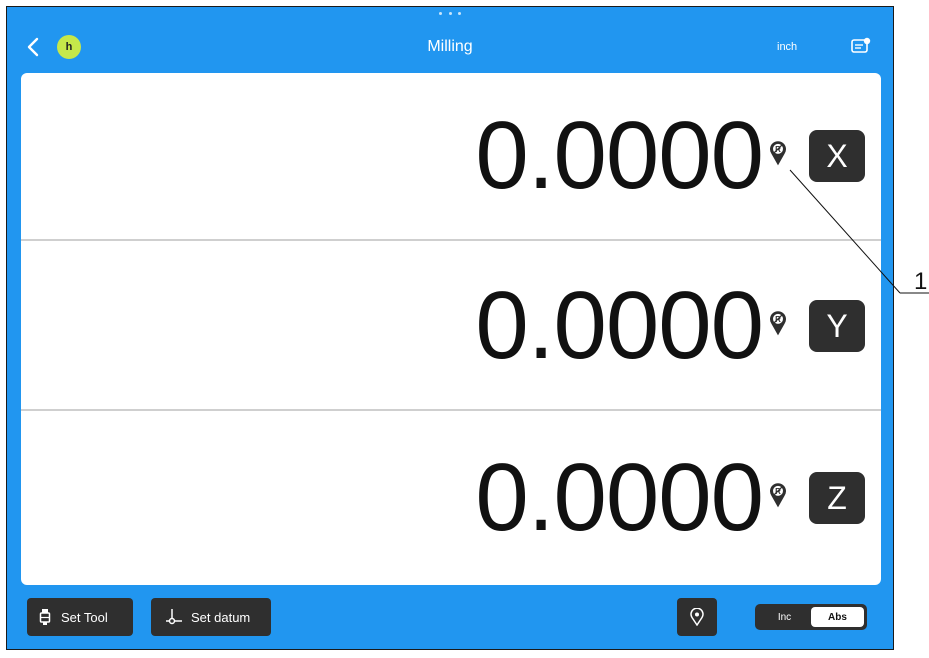 The image size is (929, 658). Describe the element at coordinates (837, 156) in the screenshot. I see `axis-x-button: X` at that location.